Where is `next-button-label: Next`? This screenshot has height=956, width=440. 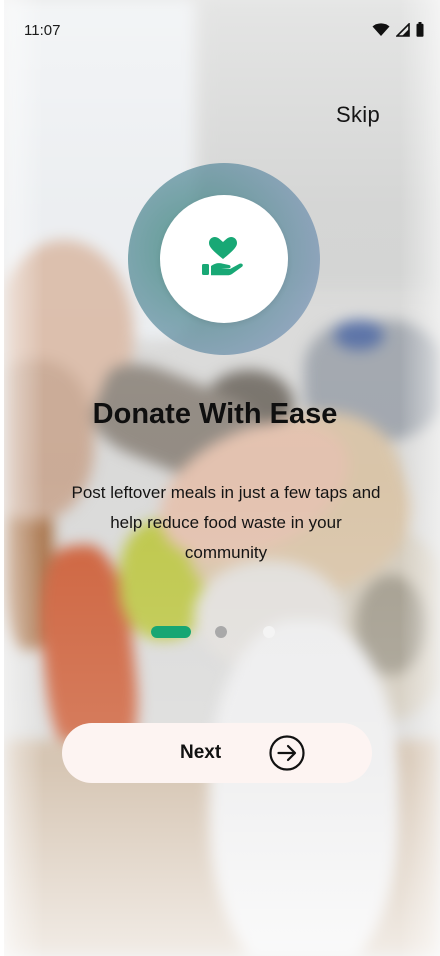
next-button-label: Next is located at coordinates (201, 752).